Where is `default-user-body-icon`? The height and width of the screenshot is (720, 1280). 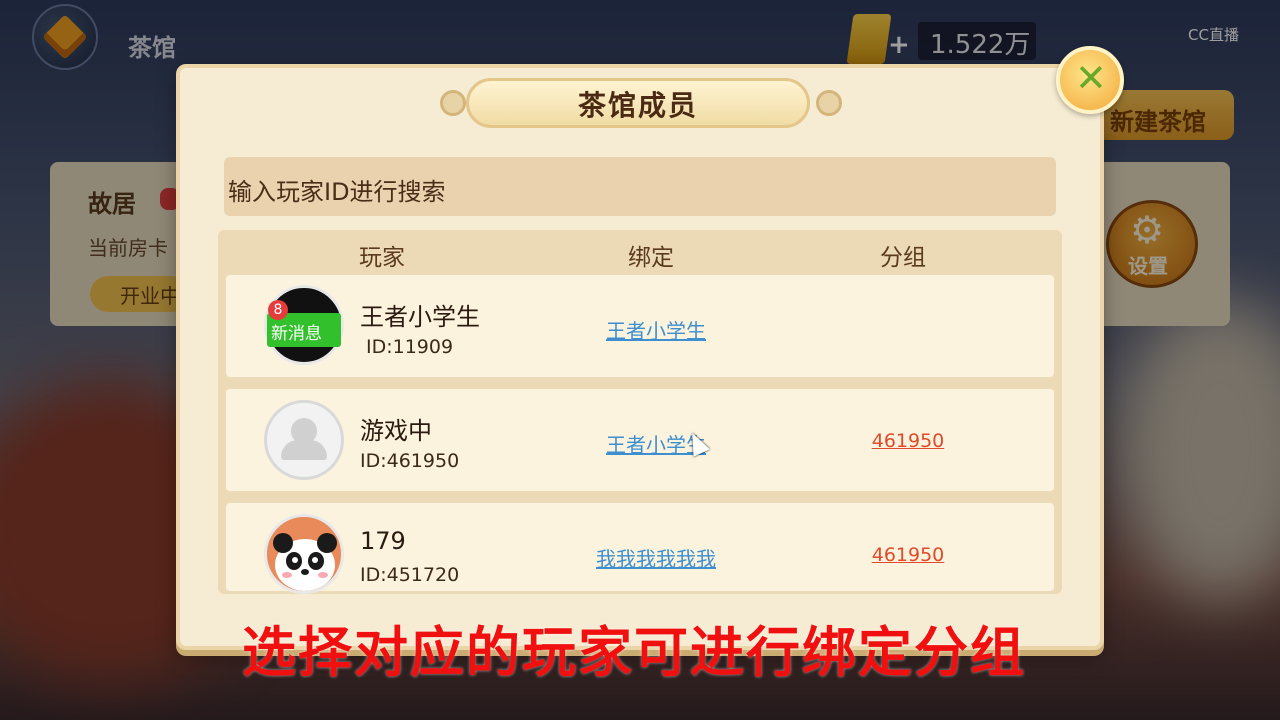 default-user-body-icon is located at coordinates (304, 450).